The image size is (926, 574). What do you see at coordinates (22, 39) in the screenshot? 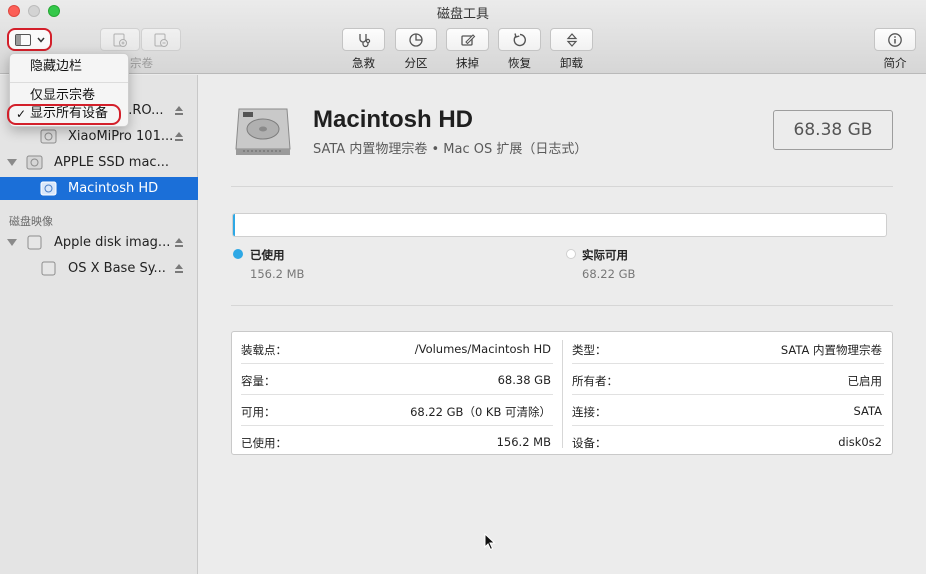
I see `sidebar-icon` at bounding box center [22, 39].